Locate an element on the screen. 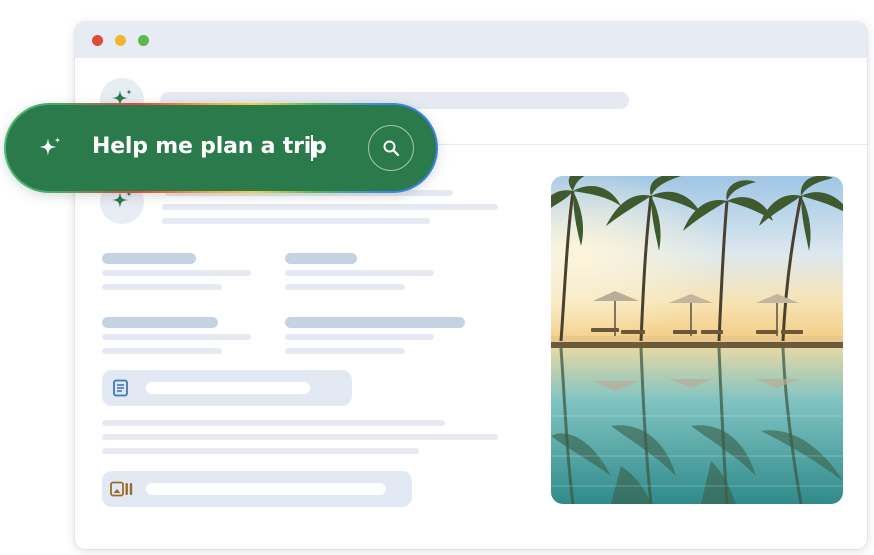  sparkle-icon is located at coordinates (50, 146).